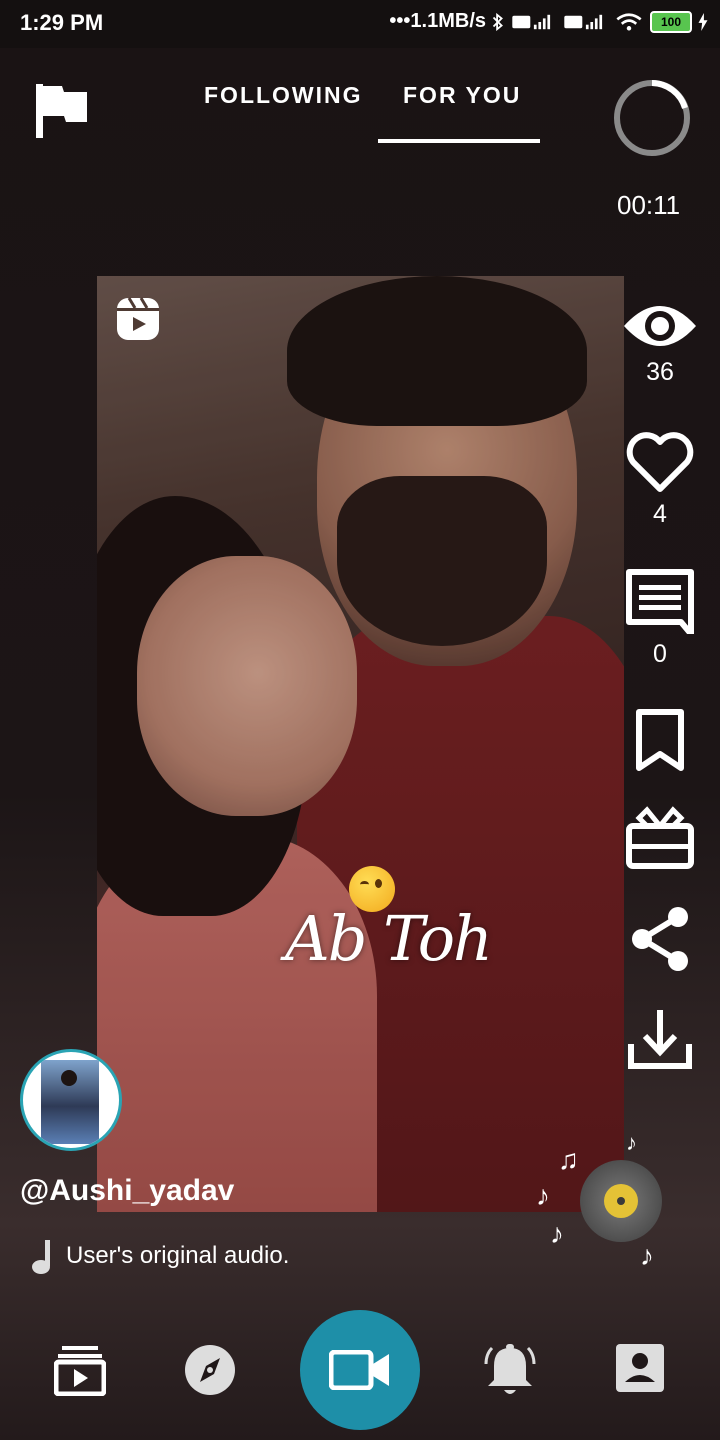 The image size is (720, 1440). I want to click on status-time: 1:29 PM, so click(62, 22).